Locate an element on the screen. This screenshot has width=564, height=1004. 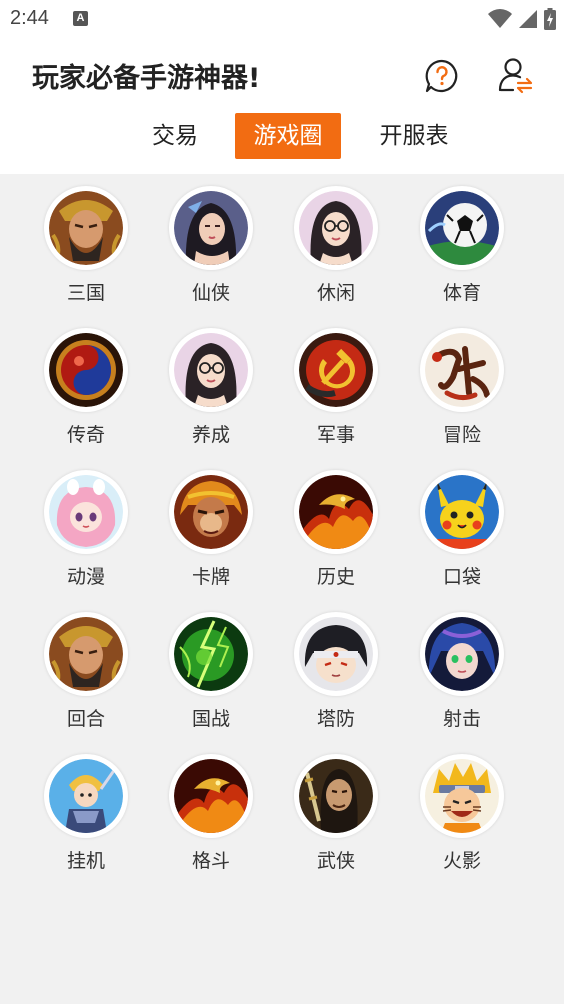
notification-a-icon: A is located at coordinates (80, 18).